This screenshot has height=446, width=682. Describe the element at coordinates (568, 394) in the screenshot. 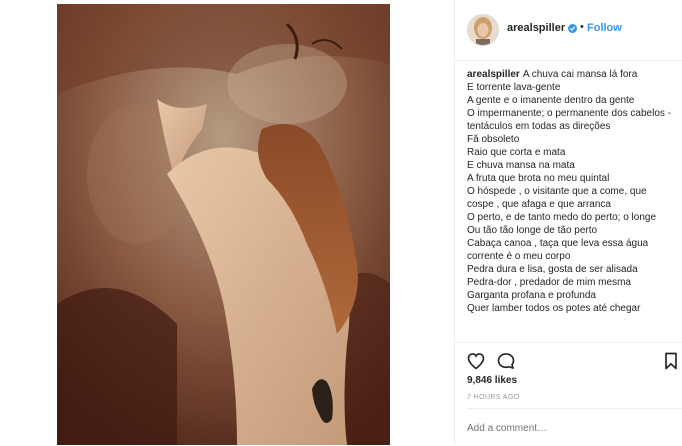

I see `post-actions: 9,846 likes 7 HOURS AGO` at that location.